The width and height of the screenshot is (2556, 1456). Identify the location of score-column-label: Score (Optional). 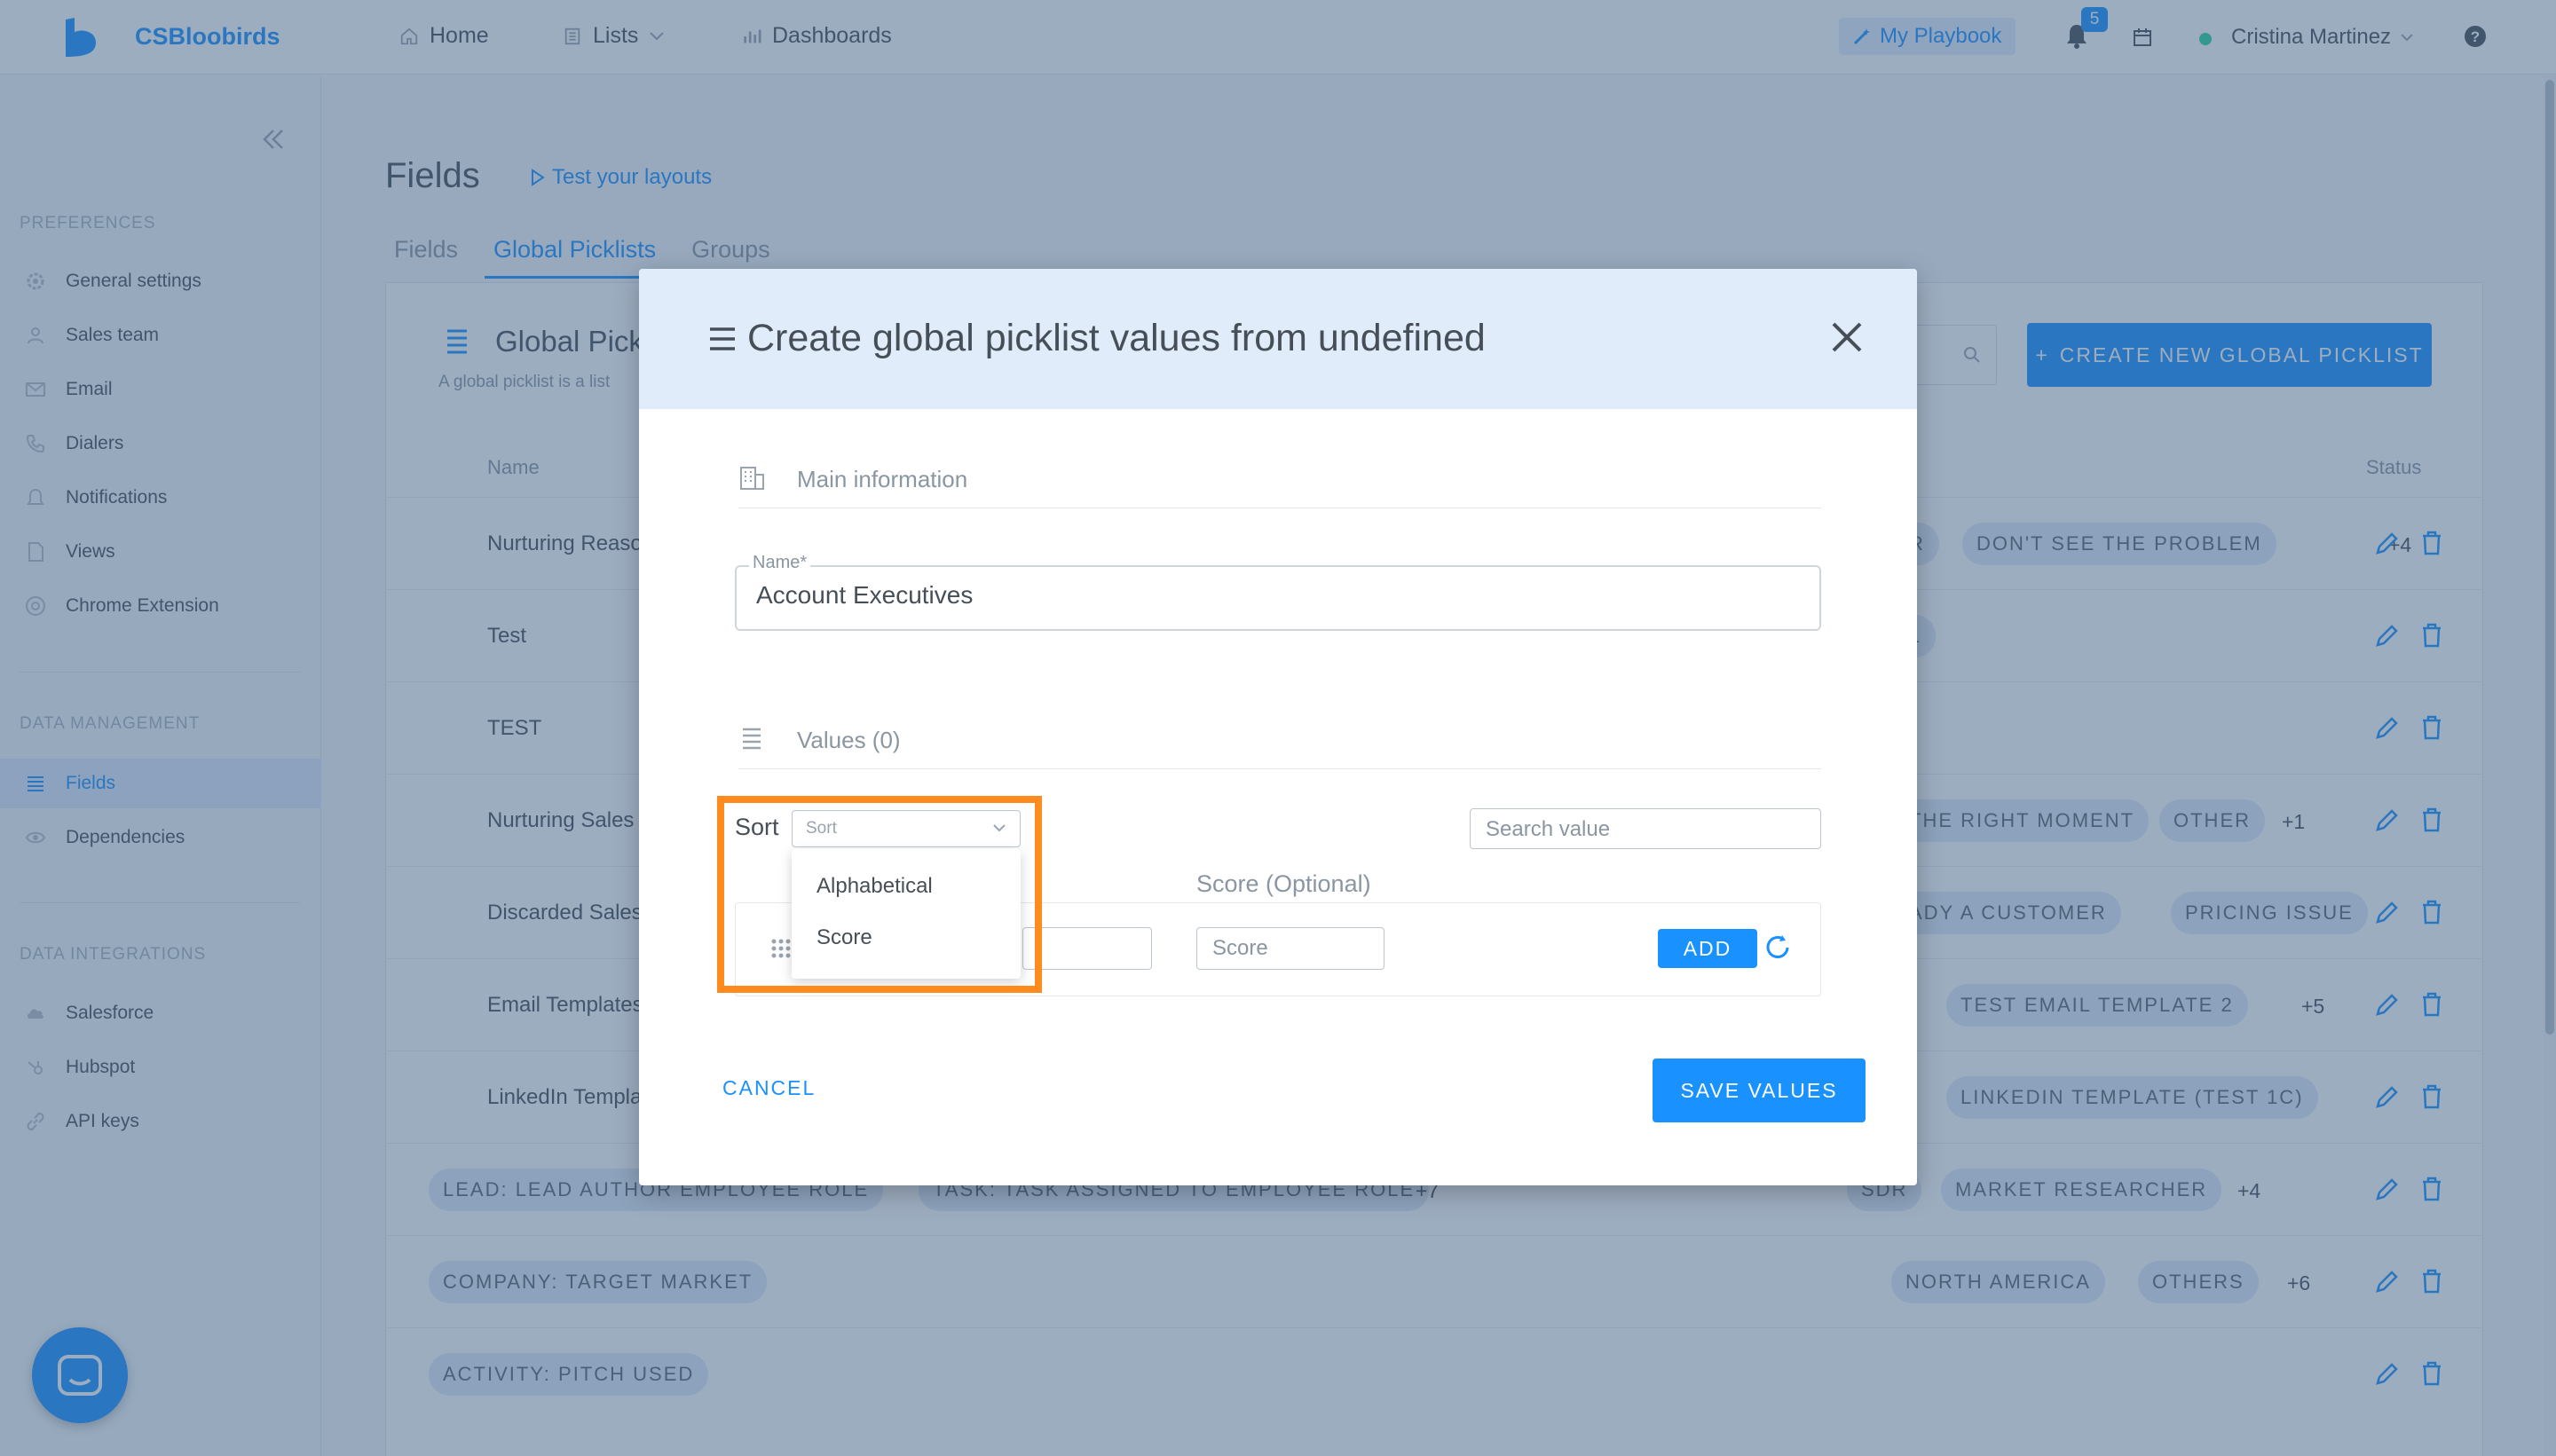
(1283, 883).